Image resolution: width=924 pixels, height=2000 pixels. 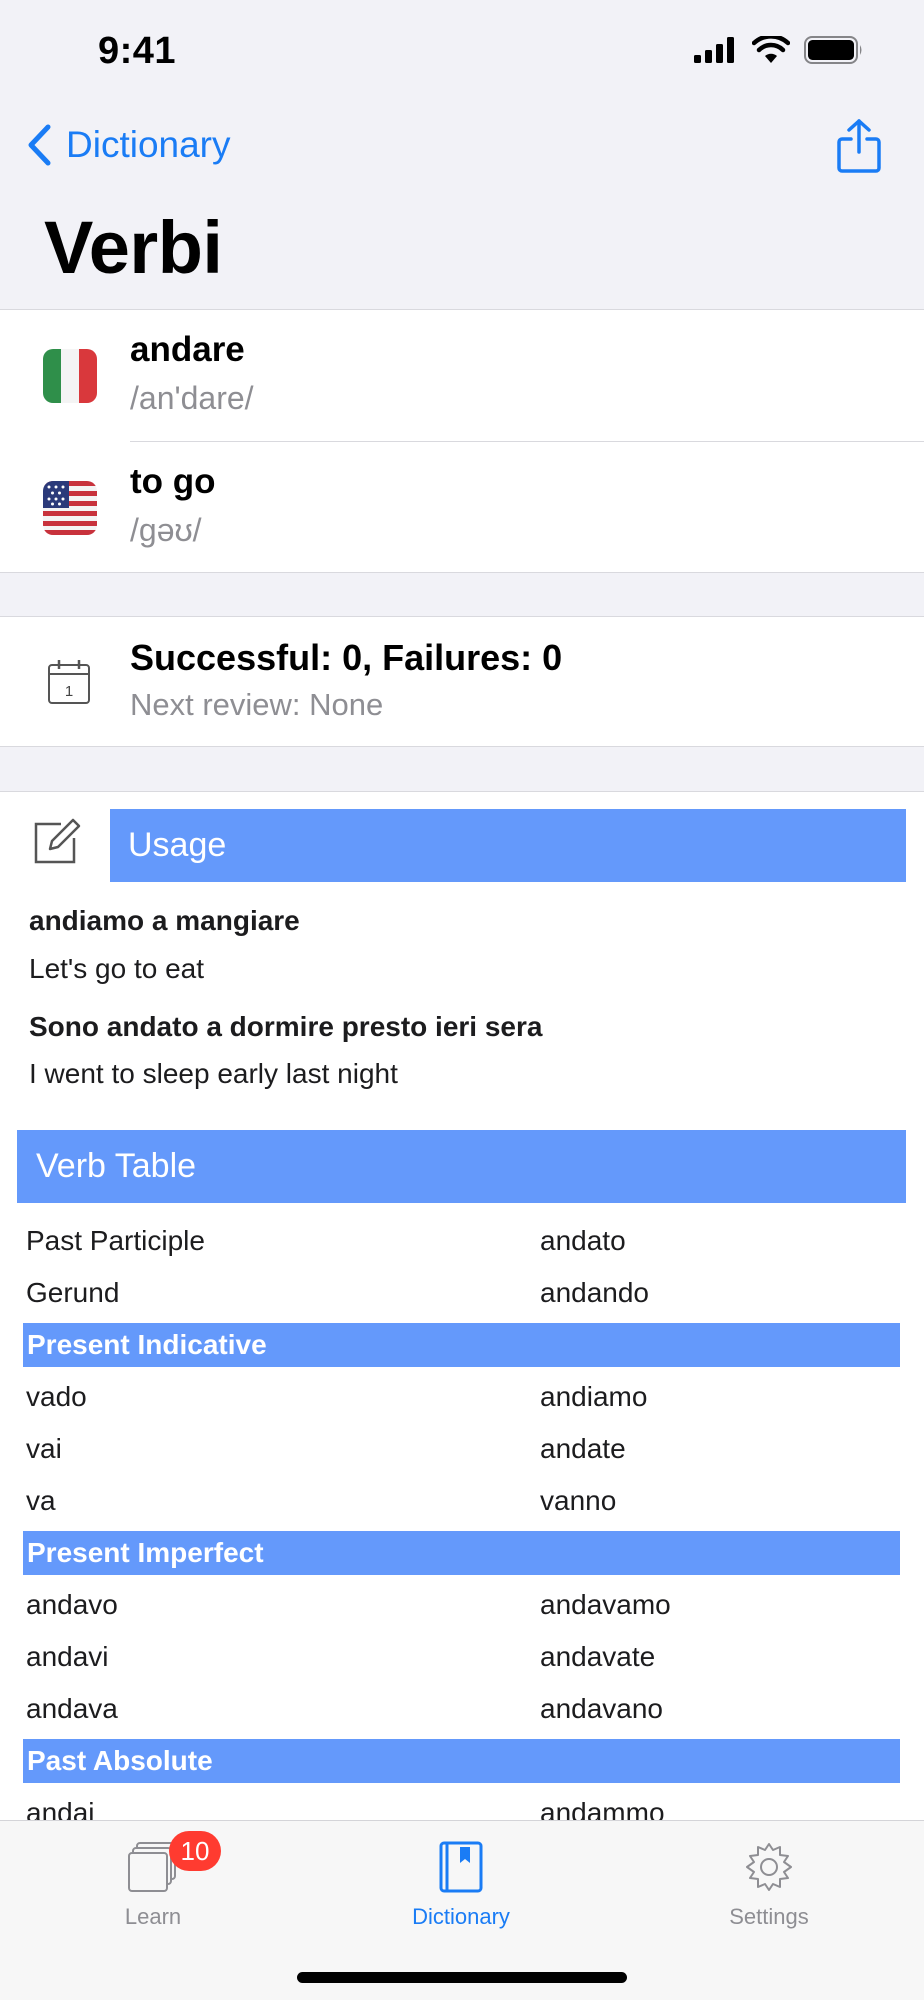 What do you see at coordinates (598, 1656) in the screenshot?
I see `conjugation-cell: andavate` at bounding box center [598, 1656].